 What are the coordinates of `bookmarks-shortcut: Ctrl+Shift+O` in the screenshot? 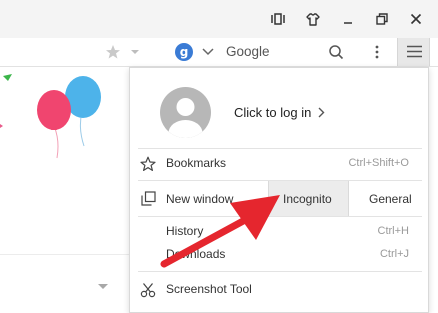 It's located at (378, 163).